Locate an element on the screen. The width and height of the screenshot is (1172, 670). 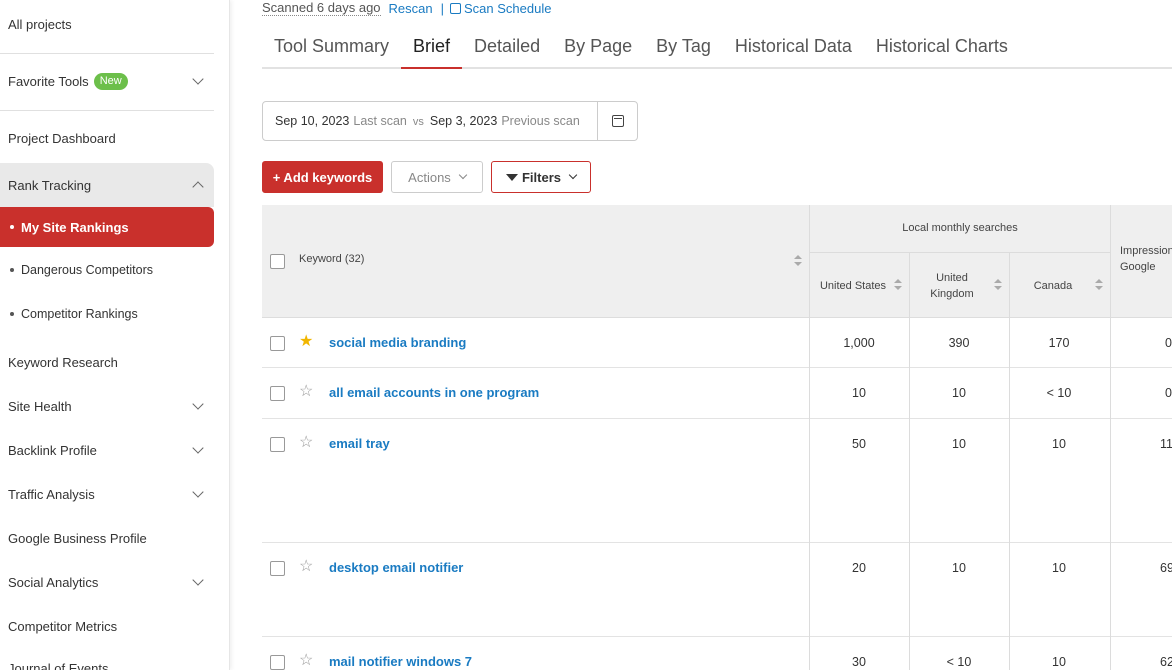
tab-tool-summary: Tool Summary is located at coordinates (331, 49).